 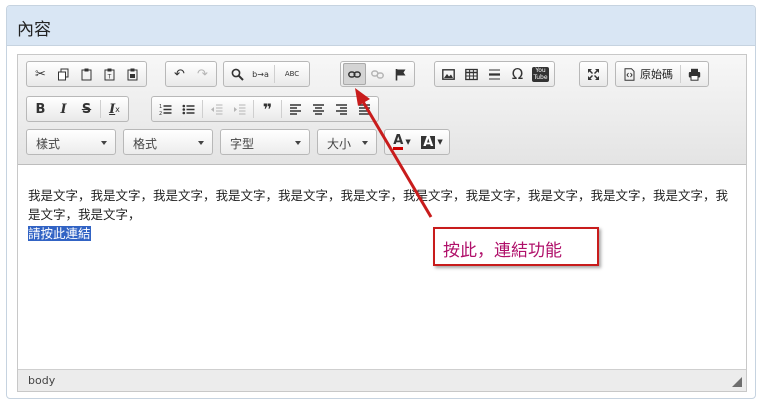 What do you see at coordinates (656, 74) in the screenshot?
I see `source-label: 原始碼` at bounding box center [656, 74].